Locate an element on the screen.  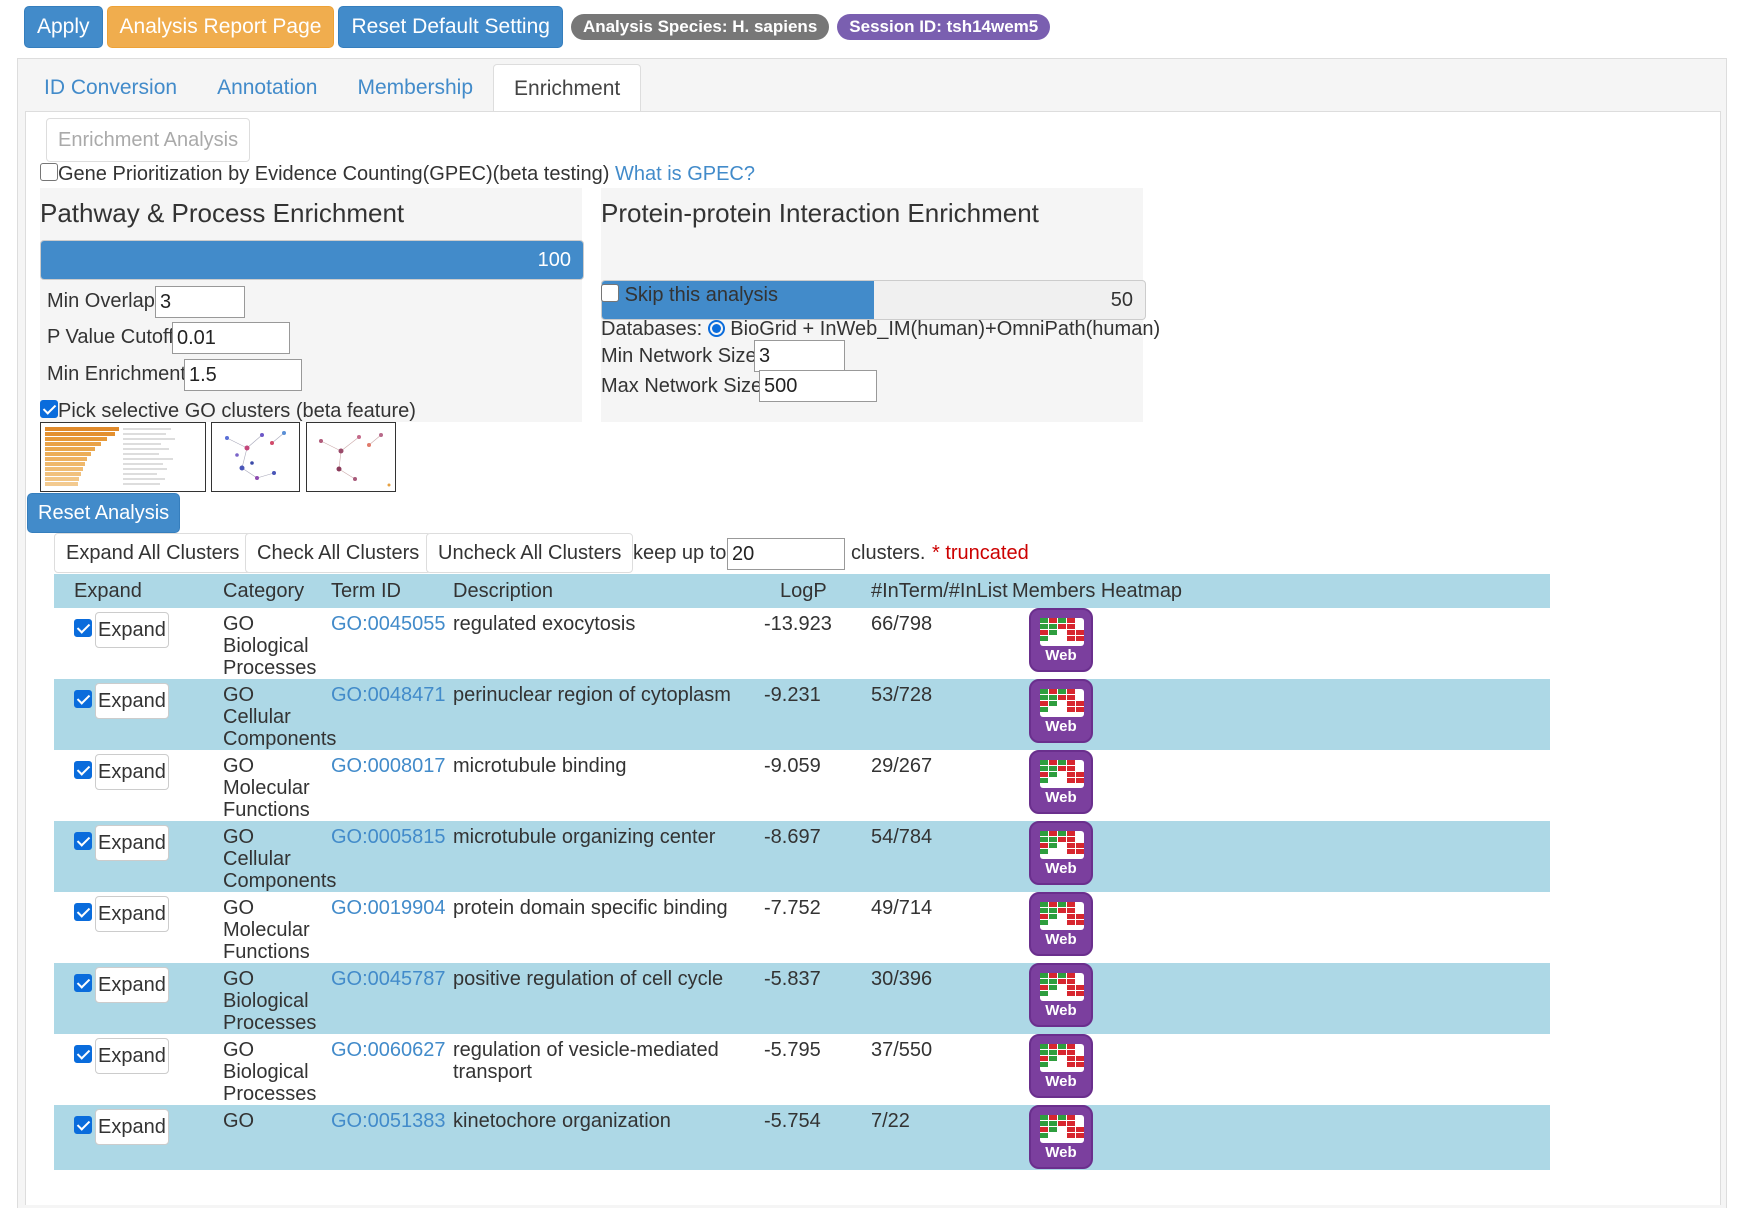
reset-default-button: Reset Default Setting is located at coordinates (450, 27).